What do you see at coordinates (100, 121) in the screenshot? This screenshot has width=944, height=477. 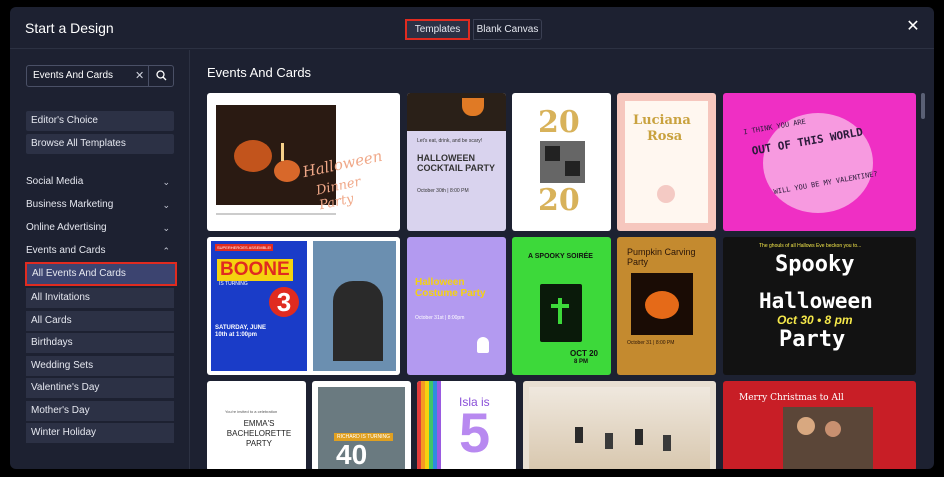 I see `editors-choice-button: Editor's Choice` at bounding box center [100, 121].